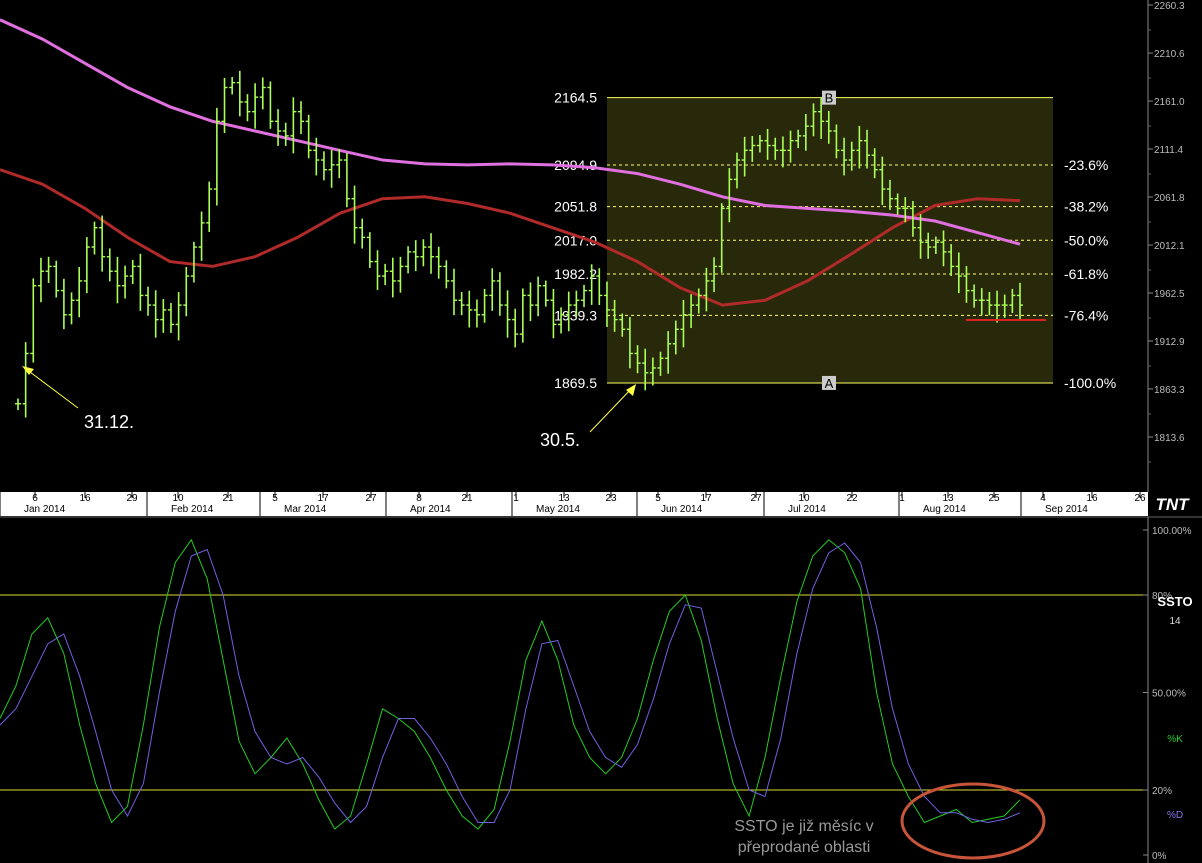 This screenshot has width=1202, height=863. What do you see at coordinates (1169, 294) in the screenshot?
I see `price-tick-label: 1962.5` at bounding box center [1169, 294].